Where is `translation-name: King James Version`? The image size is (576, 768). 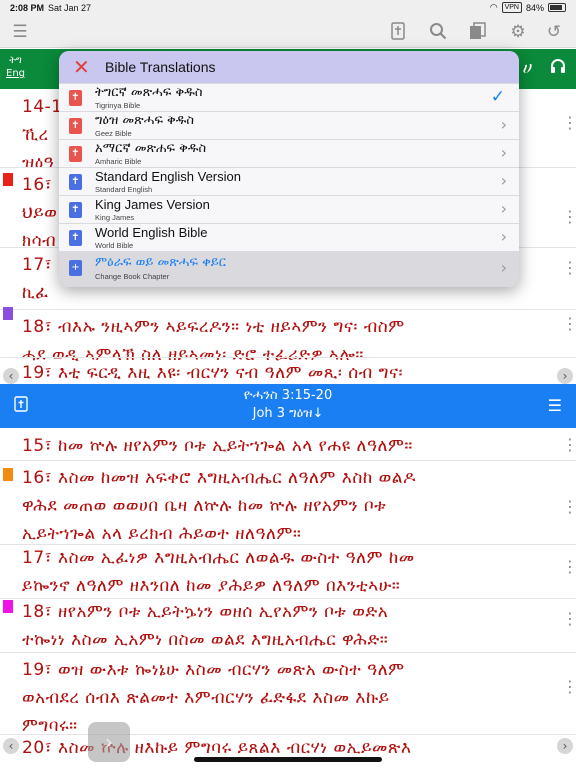 translation-name: King James Version is located at coordinates (152, 204).